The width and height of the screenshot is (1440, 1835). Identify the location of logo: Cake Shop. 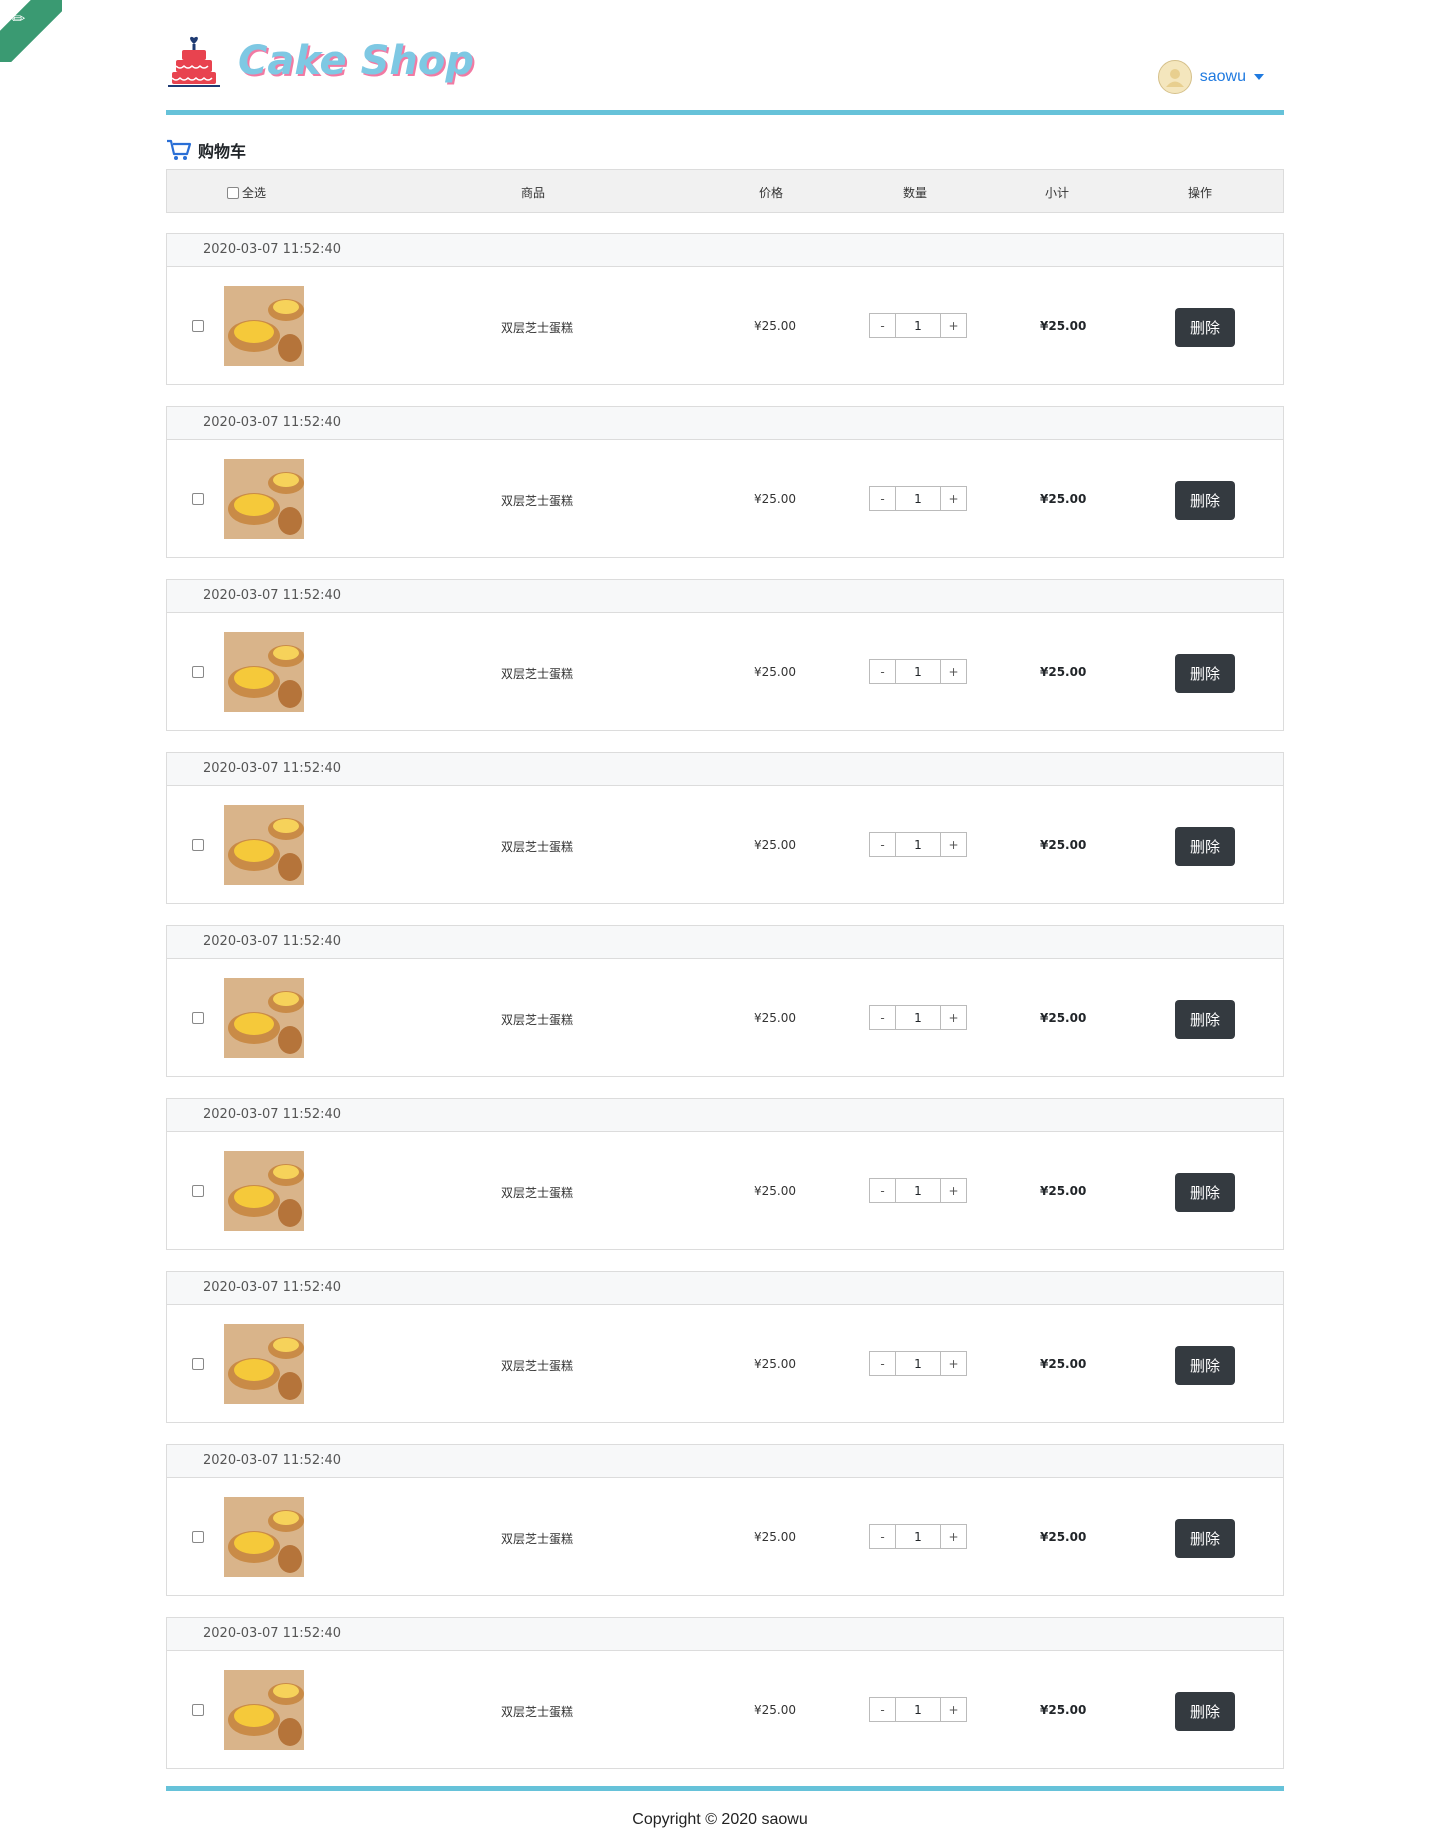
(320, 61).